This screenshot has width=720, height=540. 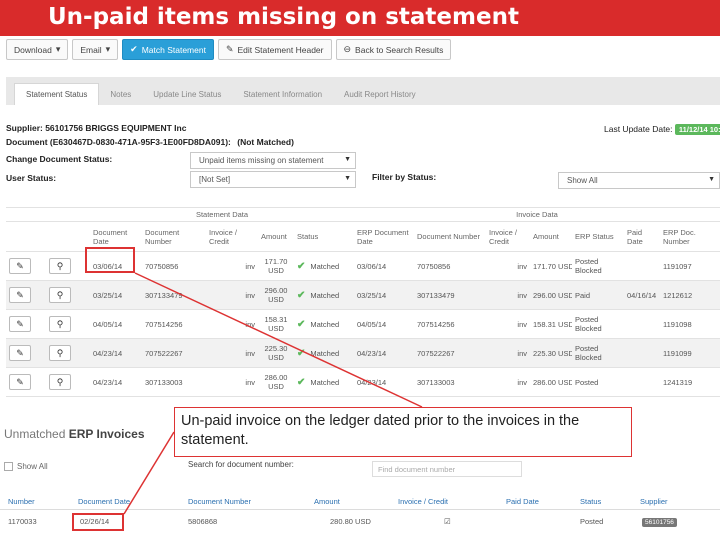 I want to click on erp-date: 04/05/14, so click(x=372, y=324).